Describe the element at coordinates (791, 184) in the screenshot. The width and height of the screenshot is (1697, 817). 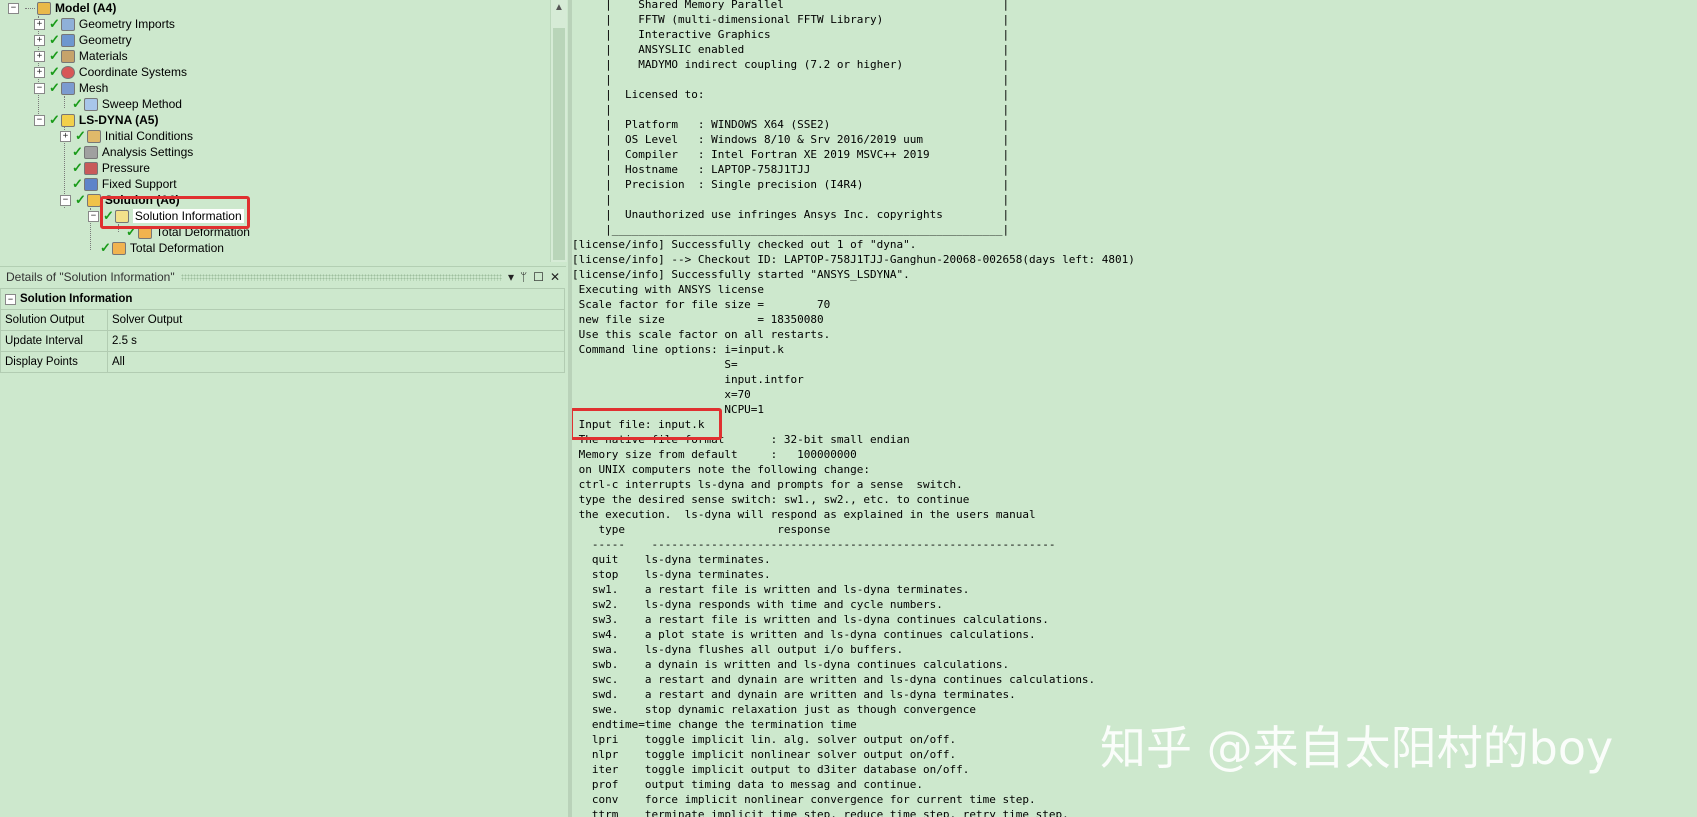
I see `console-line: | Precision : Single precision (I4R4) |` at that location.